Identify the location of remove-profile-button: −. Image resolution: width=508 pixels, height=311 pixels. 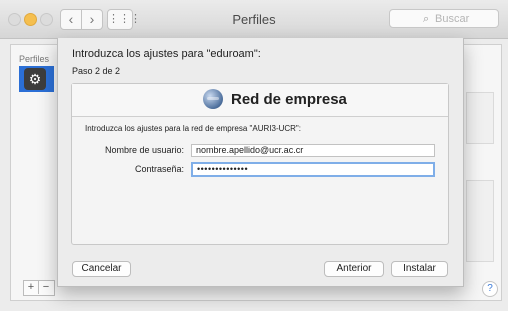
(45, 287).